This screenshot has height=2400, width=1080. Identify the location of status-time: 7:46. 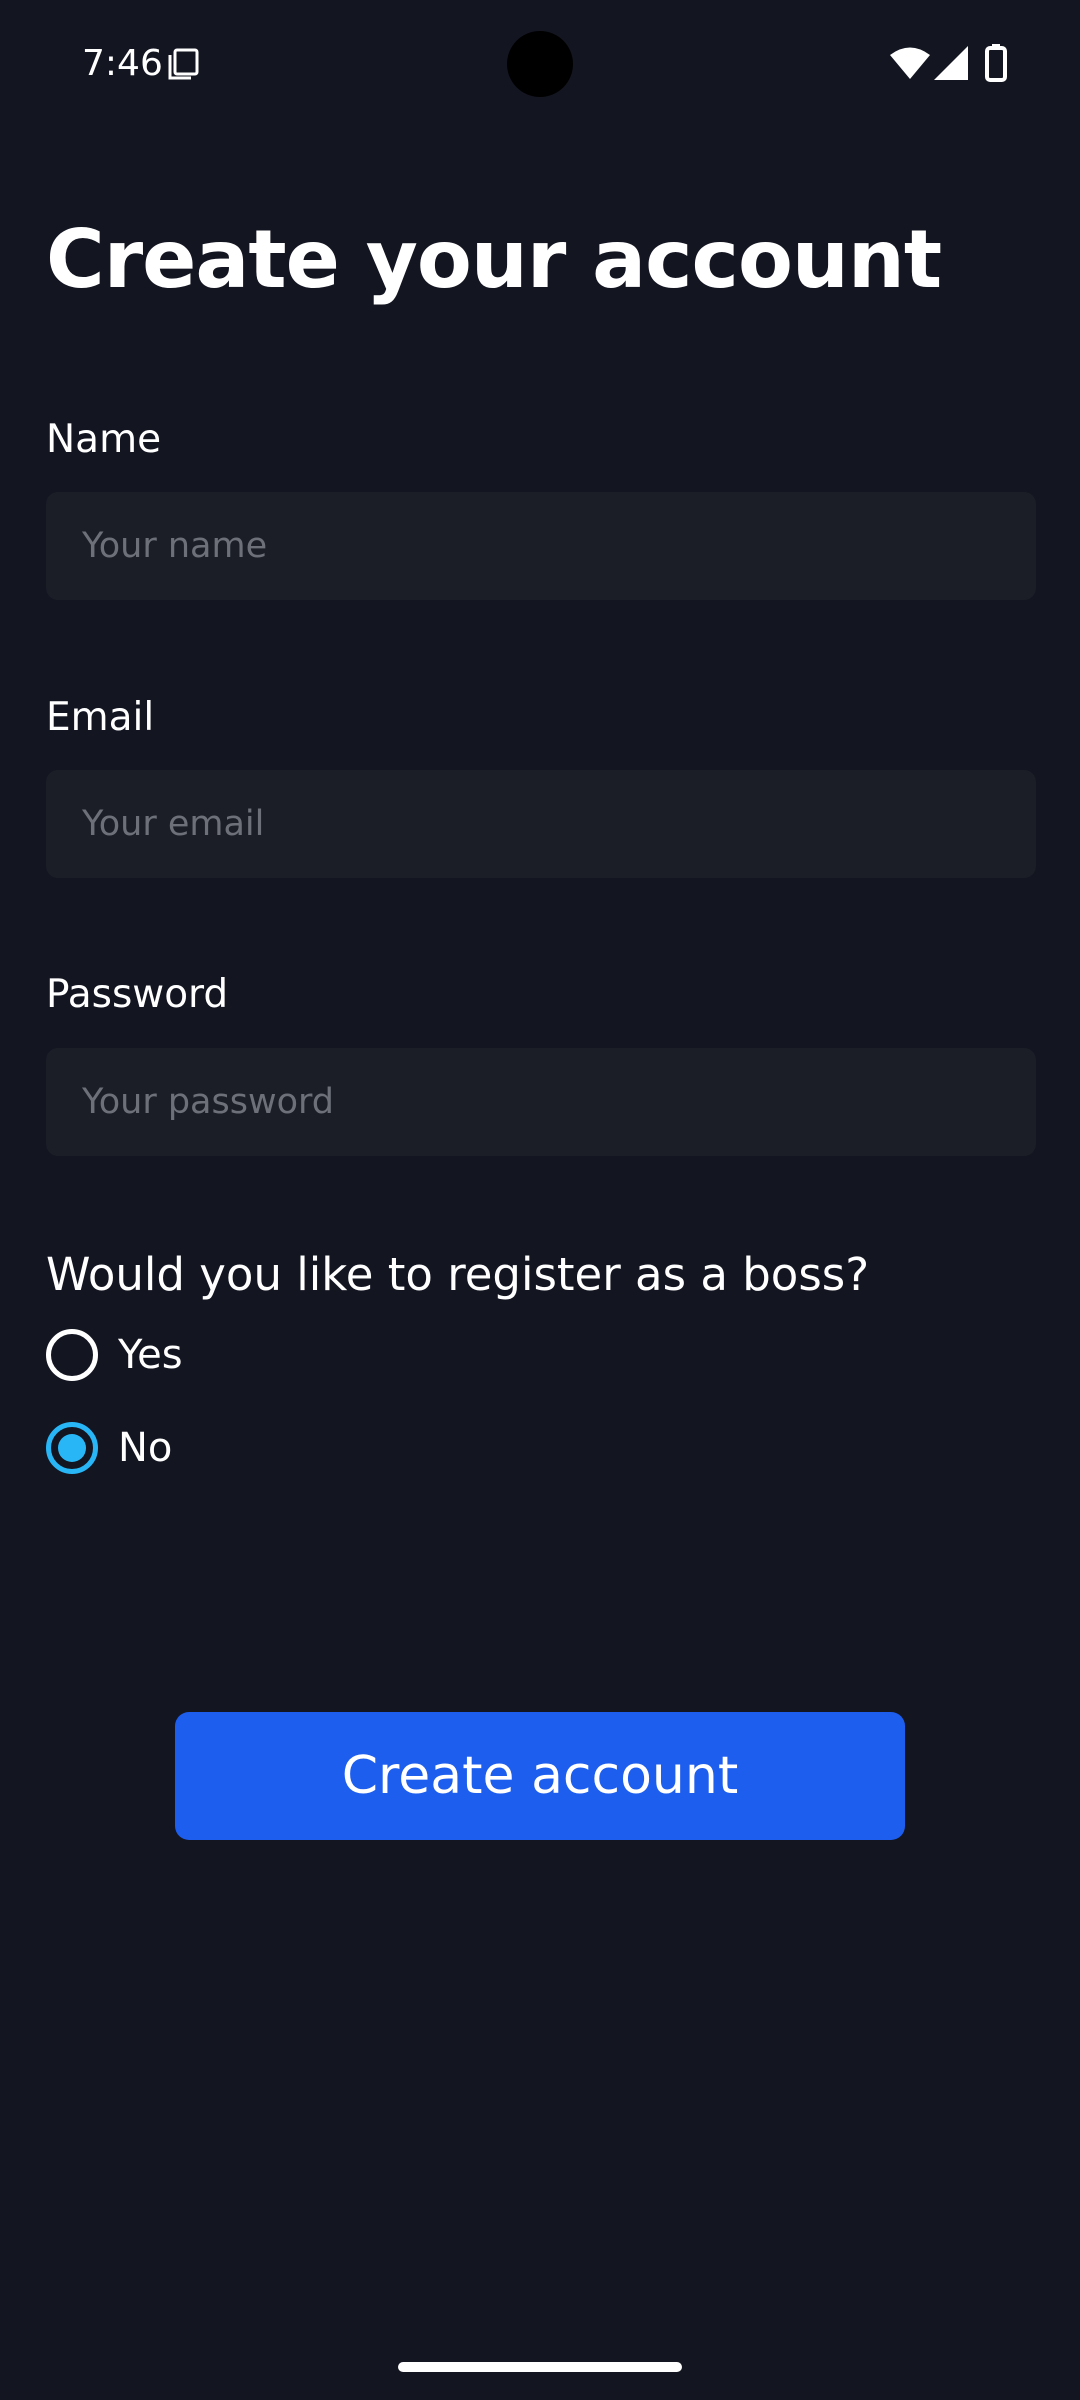
(122, 63).